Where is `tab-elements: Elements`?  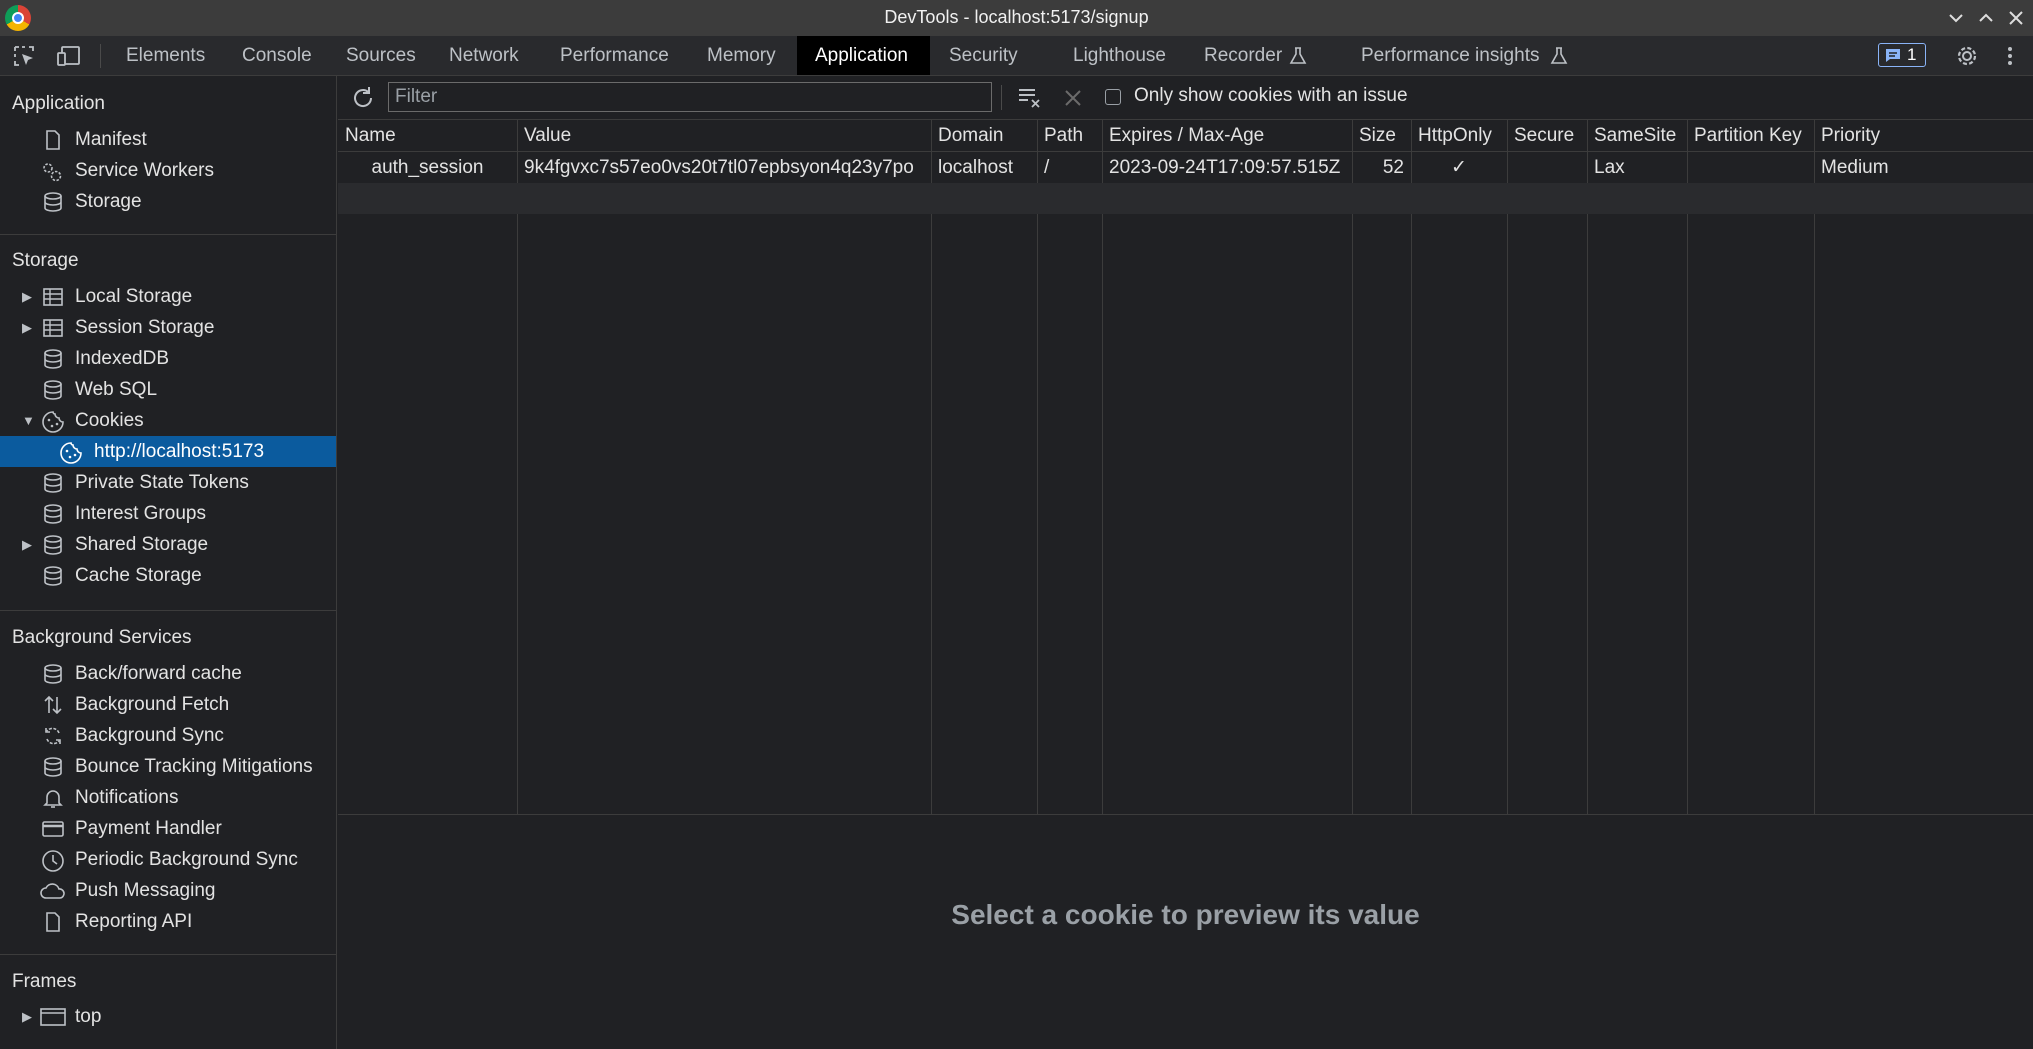 tab-elements: Elements is located at coordinates (165, 55).